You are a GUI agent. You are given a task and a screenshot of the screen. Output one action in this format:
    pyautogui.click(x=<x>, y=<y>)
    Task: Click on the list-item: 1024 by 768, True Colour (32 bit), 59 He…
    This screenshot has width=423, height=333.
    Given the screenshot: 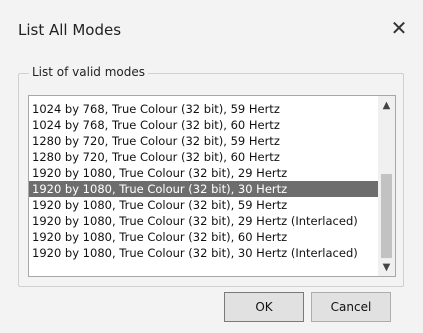 What is the action you would take?
    pyautogui.click(x=203, y=109)
    